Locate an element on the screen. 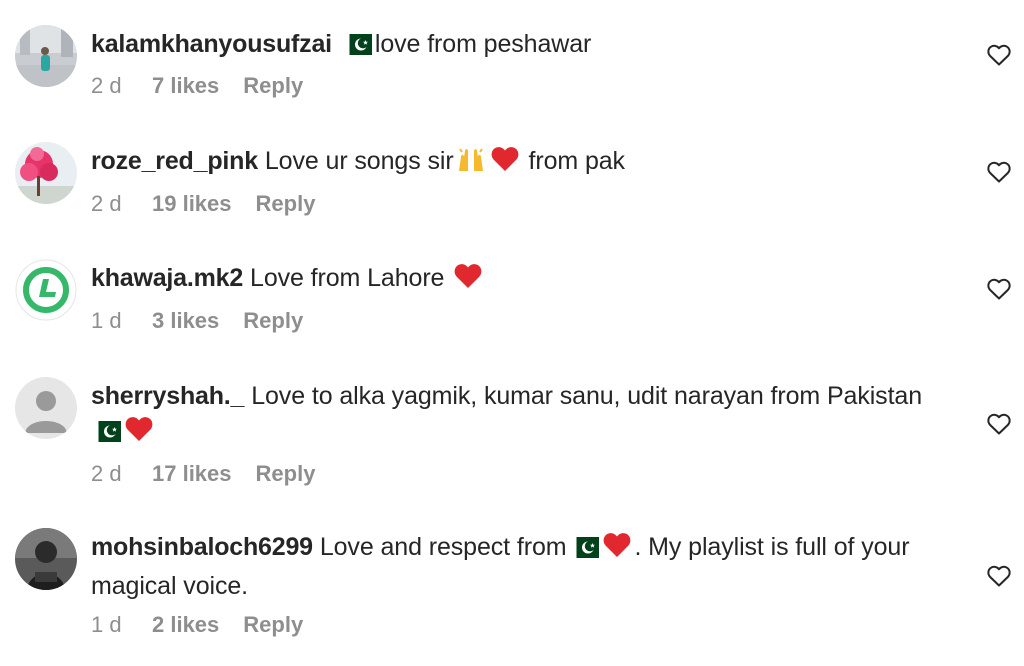  comment-message: Love and respect from is located at coordinates (443, 547).